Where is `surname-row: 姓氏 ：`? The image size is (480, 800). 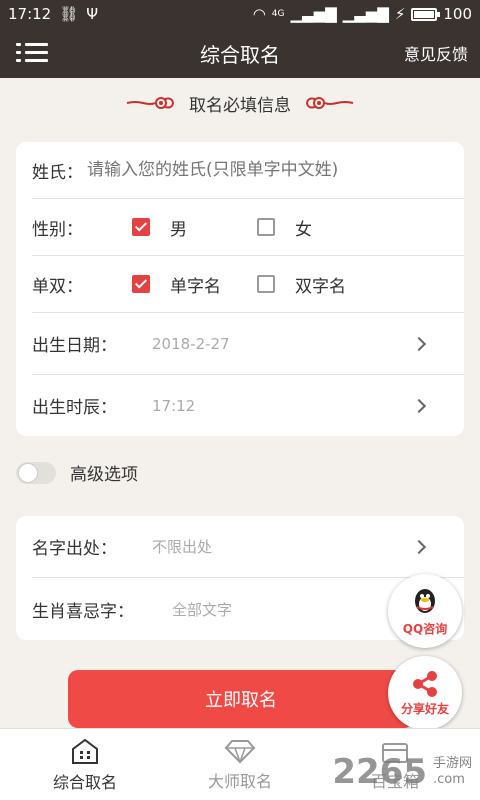
surname-row: 姓氏 ： is located at coordinates (248, 170).